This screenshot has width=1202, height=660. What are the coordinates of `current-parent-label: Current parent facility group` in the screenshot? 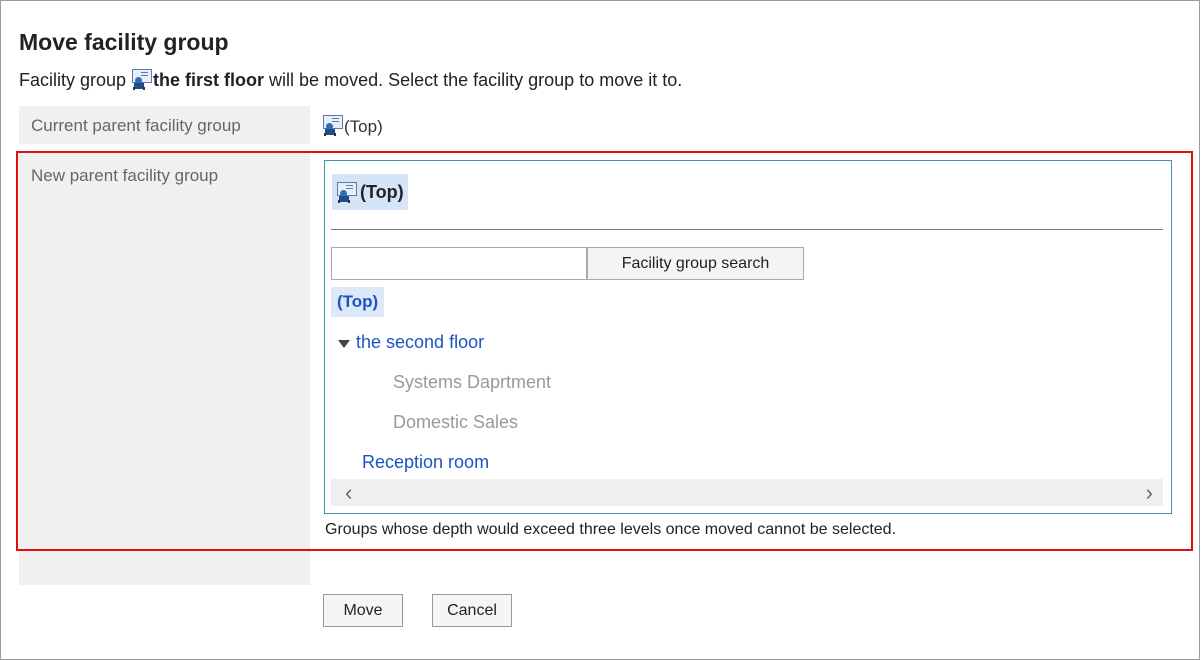 It's located at (136, 125).